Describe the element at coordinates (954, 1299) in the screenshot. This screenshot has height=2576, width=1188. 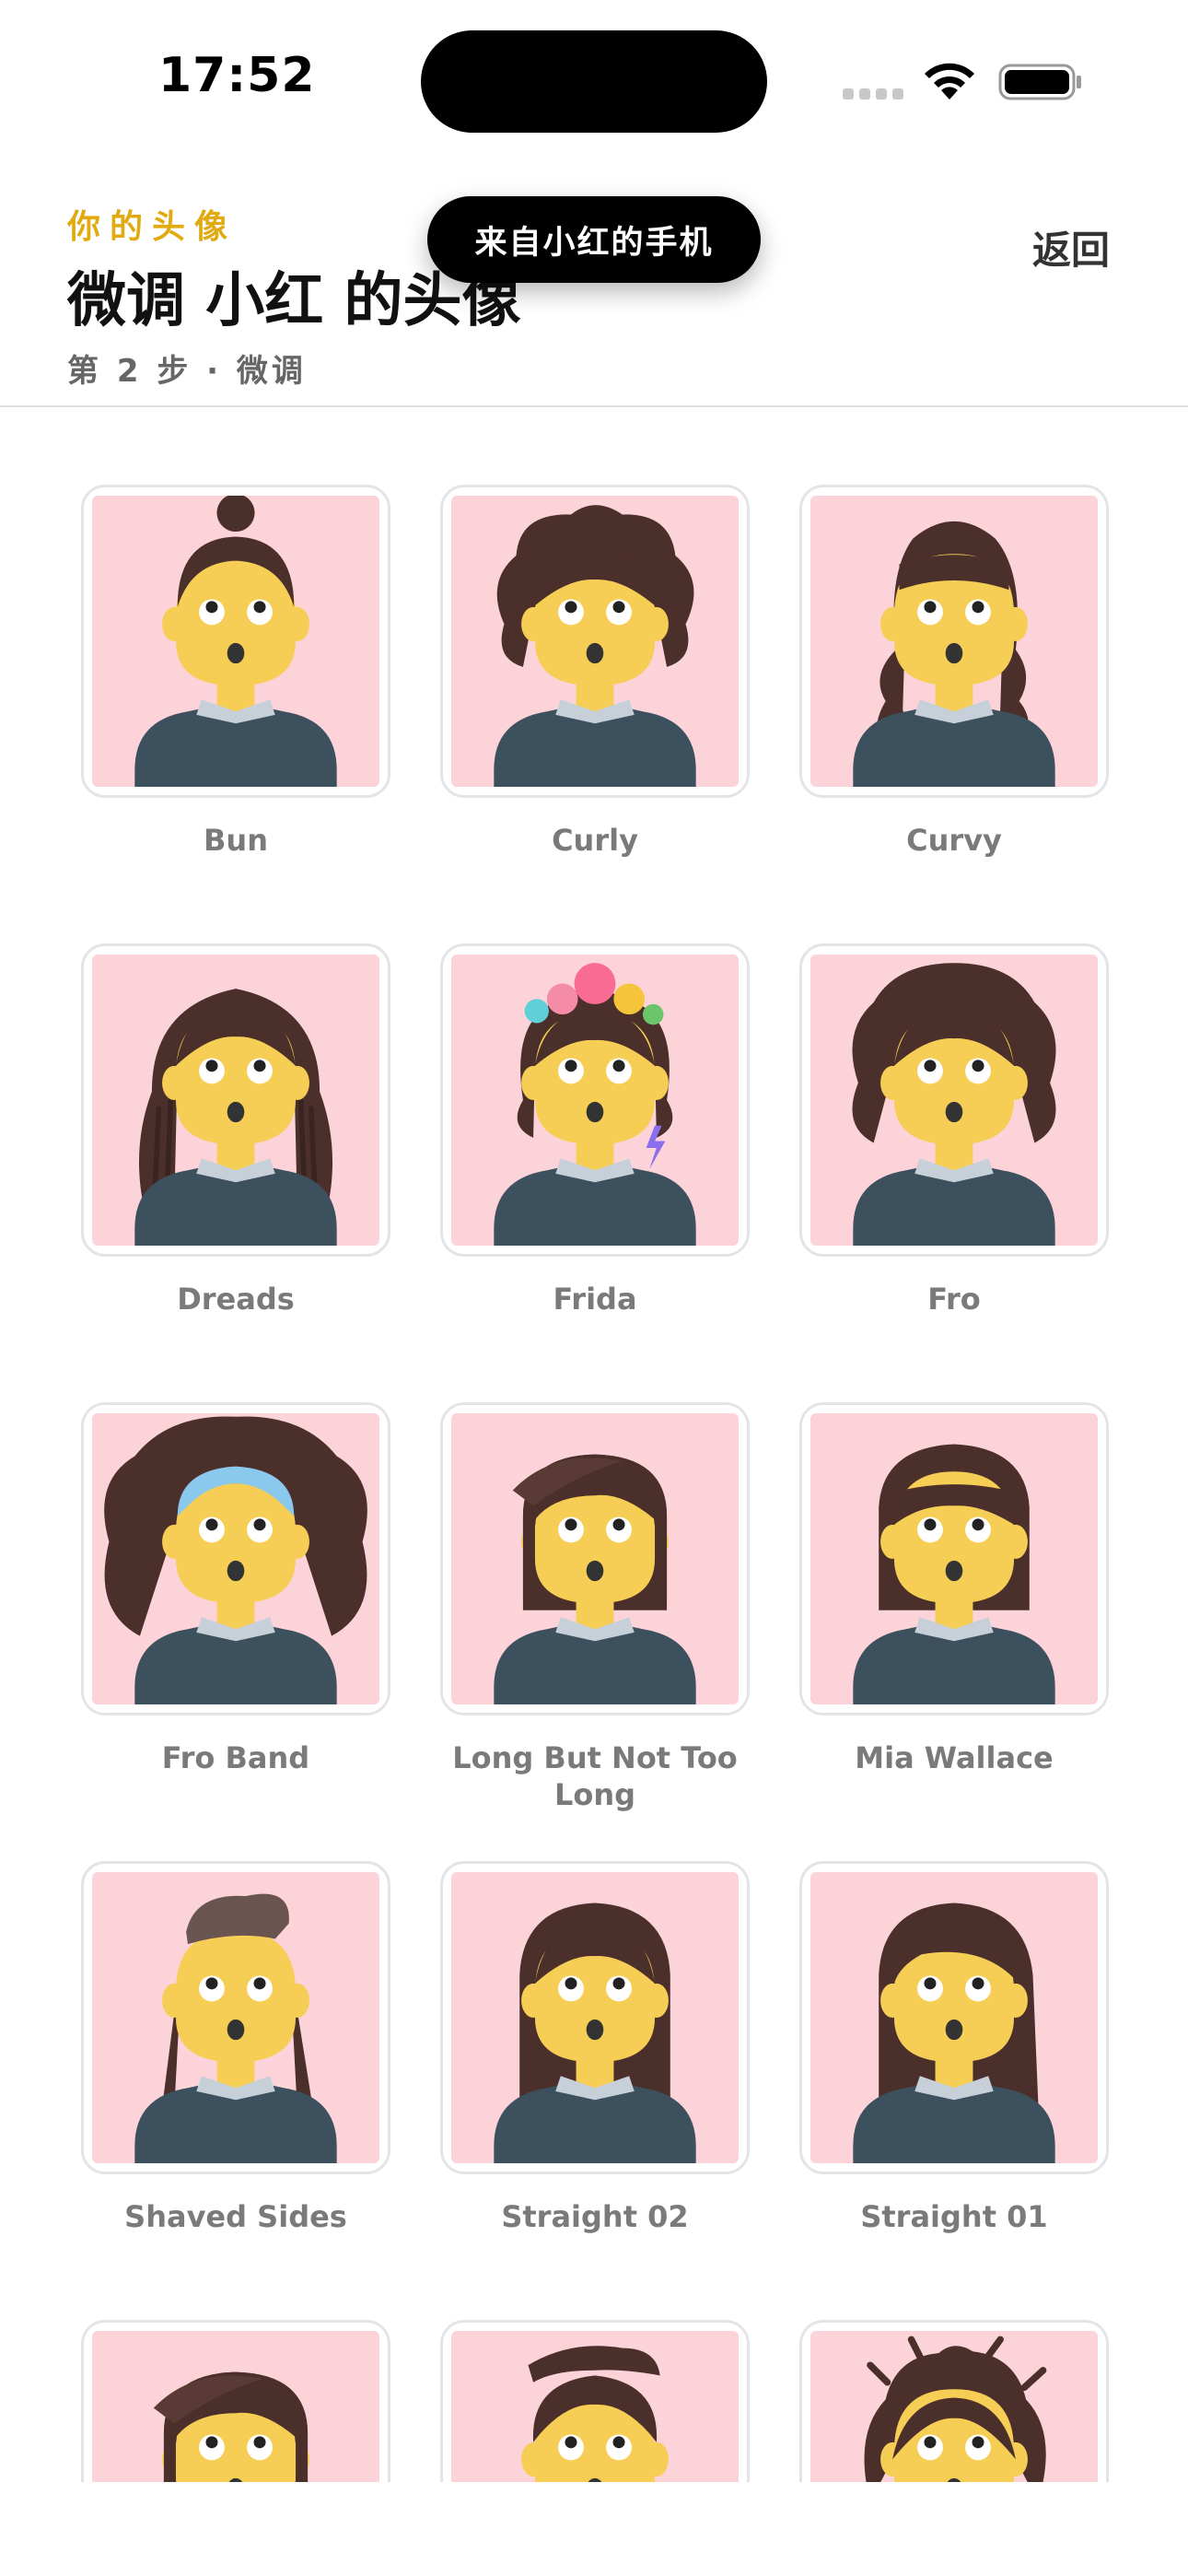
I see `avatar-label: Fro` at that location.